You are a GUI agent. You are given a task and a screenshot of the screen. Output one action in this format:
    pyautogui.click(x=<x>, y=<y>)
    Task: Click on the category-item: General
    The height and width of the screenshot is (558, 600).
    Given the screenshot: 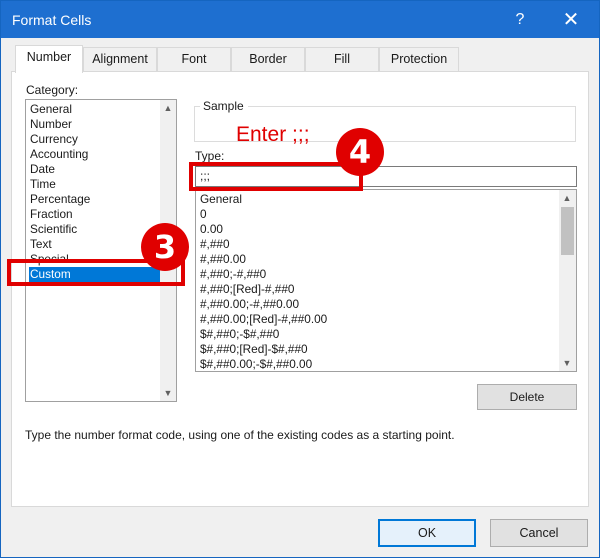 What is the action you would take?
    pyautogui.click(x=95, y=109)
    